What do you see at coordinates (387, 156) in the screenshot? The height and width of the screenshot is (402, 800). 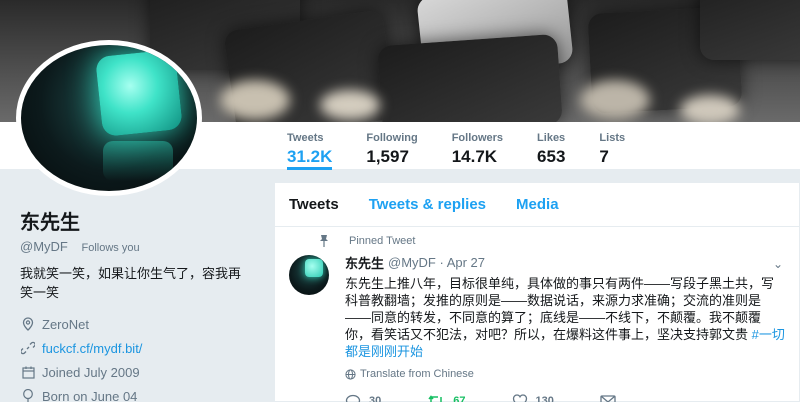 I see `stat-value: 1,597` at bounding box center [387, 156].